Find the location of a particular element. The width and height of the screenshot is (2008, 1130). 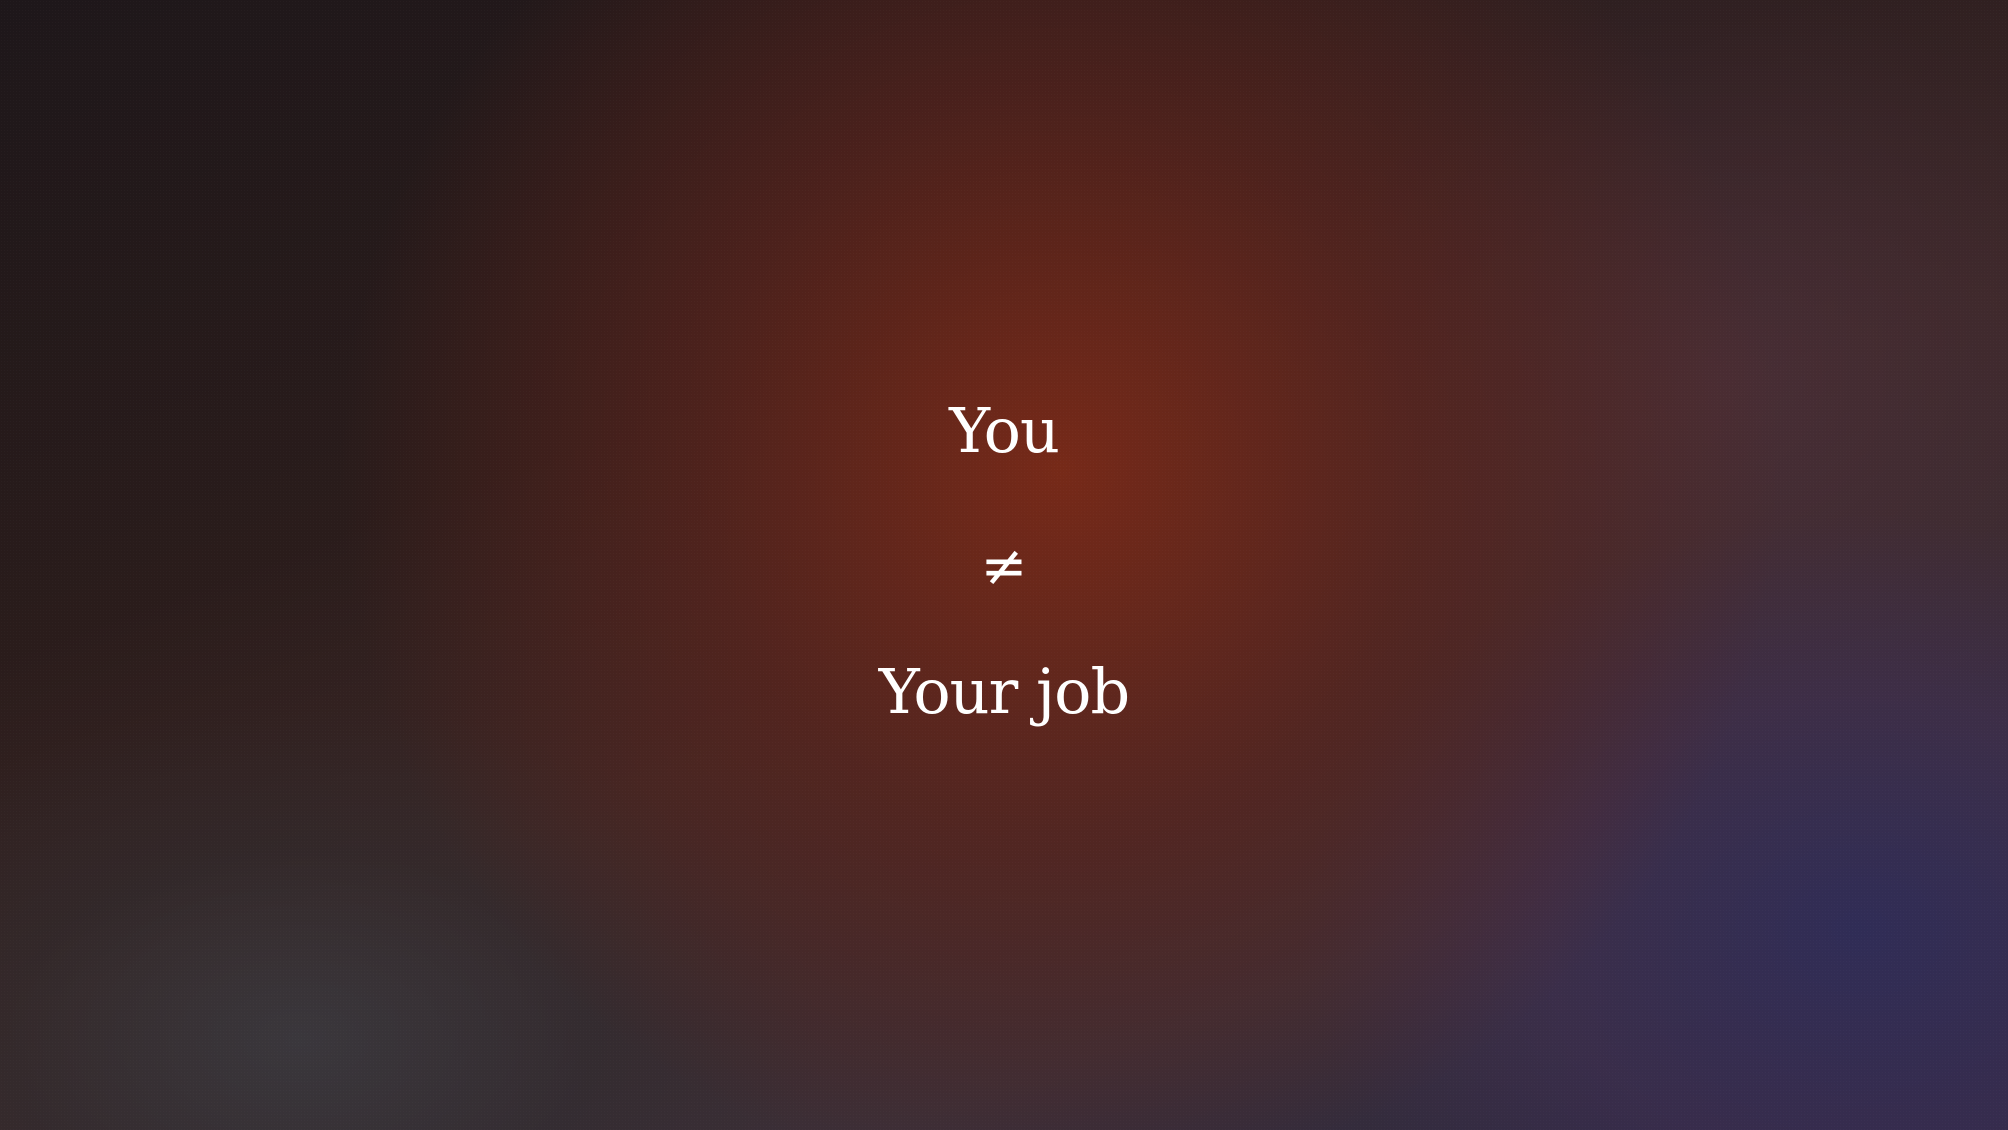

heading-you: You is located at coordinates (1004, 430).